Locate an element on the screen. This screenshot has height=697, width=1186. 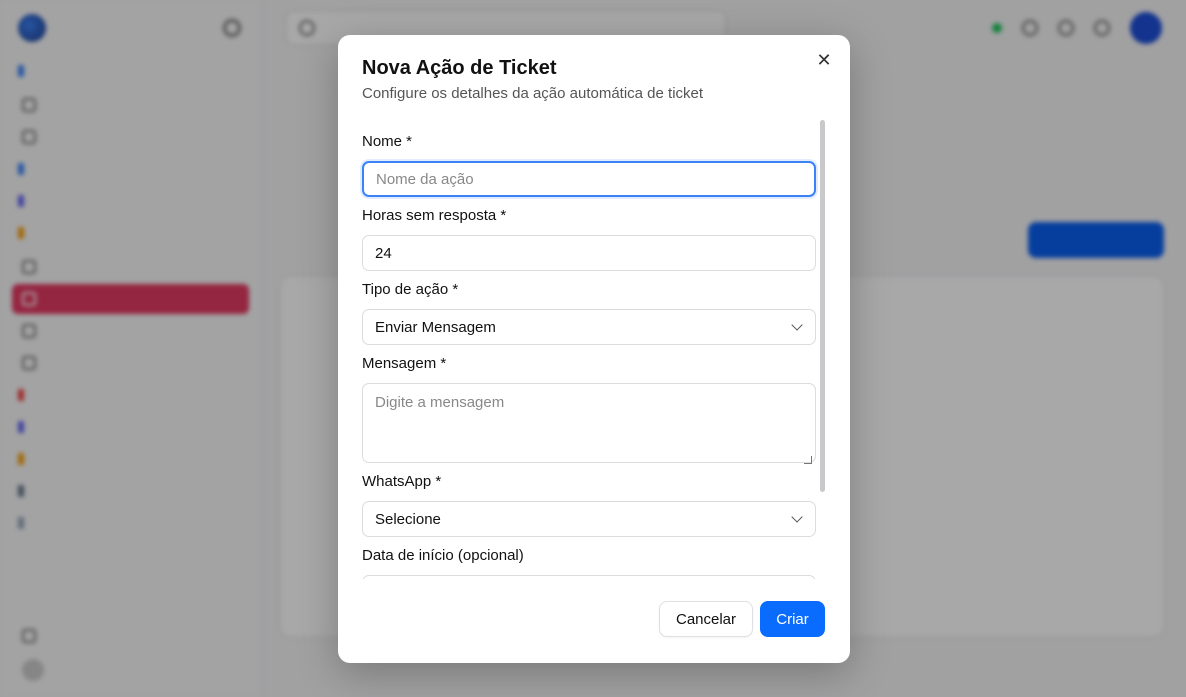
cancel-button: Cancelar is located at coordinates (706, 619).